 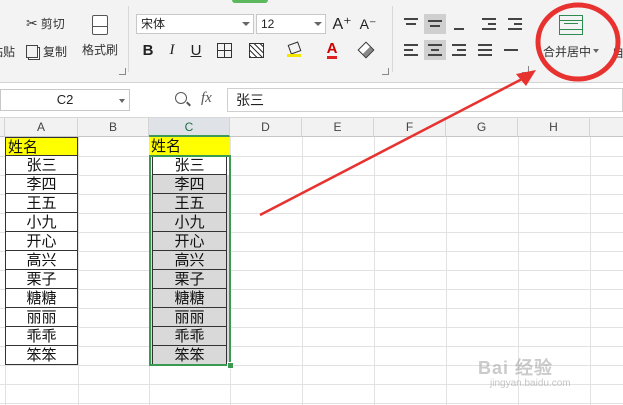 What do you see at coordinates (224, 50) in the screenshot?
I see `border-button` at bounding box center [224, 50].